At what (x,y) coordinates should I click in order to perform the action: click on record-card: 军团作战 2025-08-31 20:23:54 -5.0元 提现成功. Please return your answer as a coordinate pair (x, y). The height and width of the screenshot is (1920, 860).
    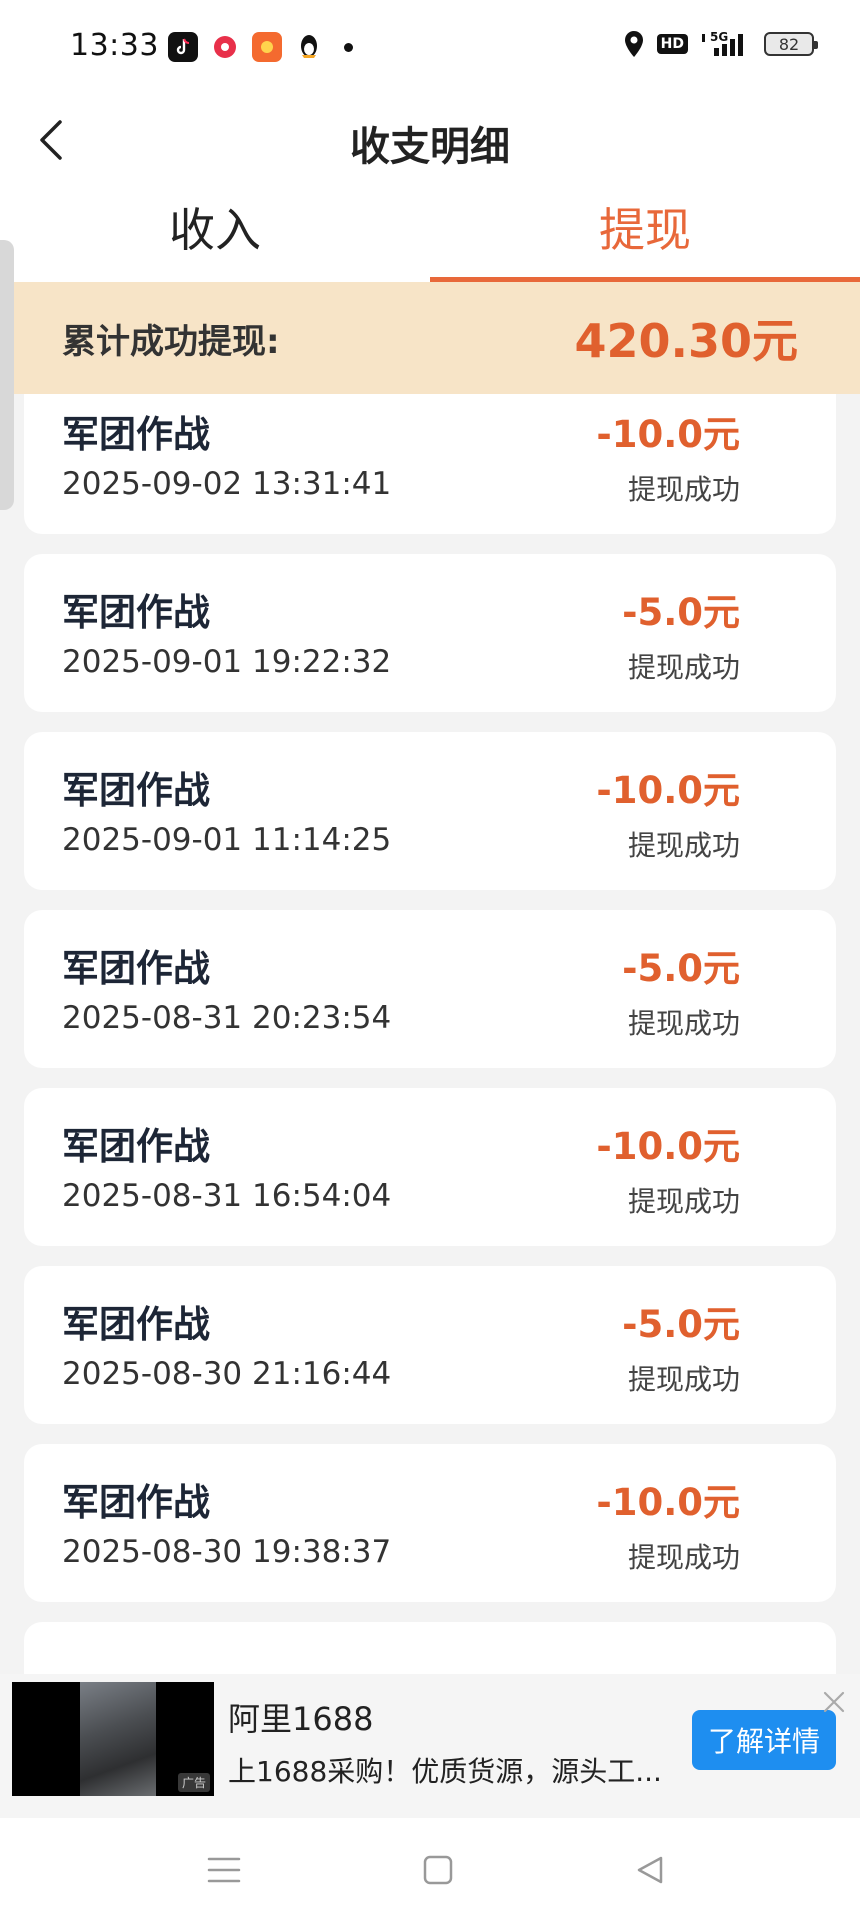
    Looking at the image, I should click on (430, 989).